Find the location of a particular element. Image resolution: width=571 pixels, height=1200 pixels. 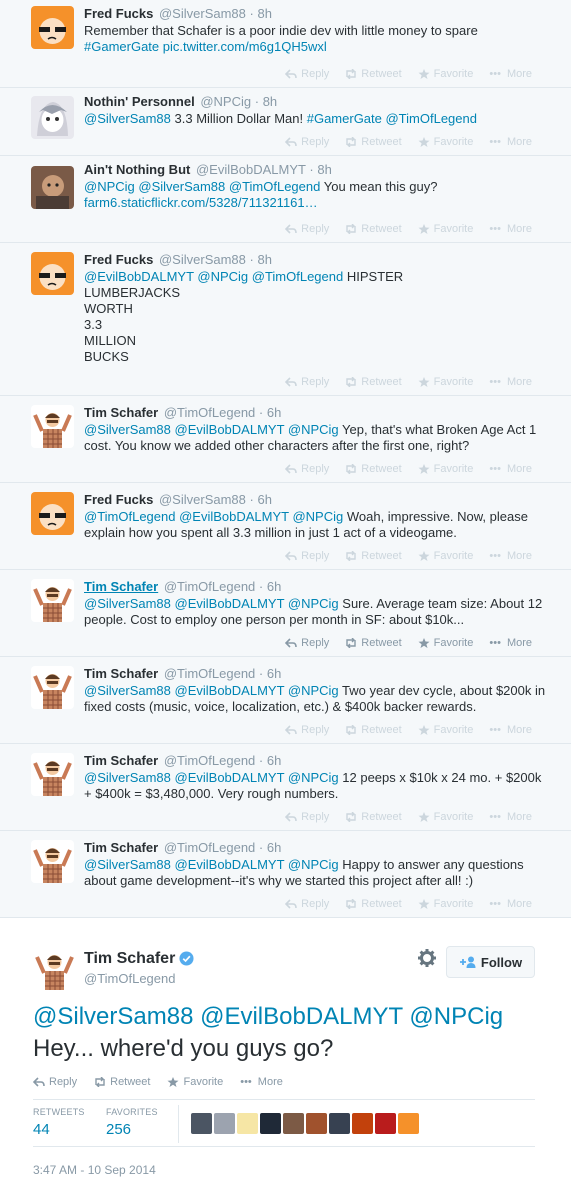

mention-link: @EvilBobDALMYT @NPCig @TimOfLegend is located at coordinates (213, 276).